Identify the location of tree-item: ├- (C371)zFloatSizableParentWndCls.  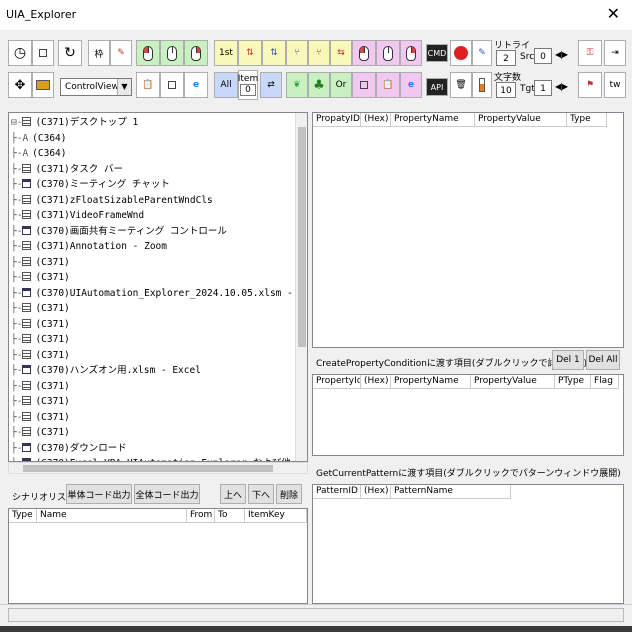
(112, 200).